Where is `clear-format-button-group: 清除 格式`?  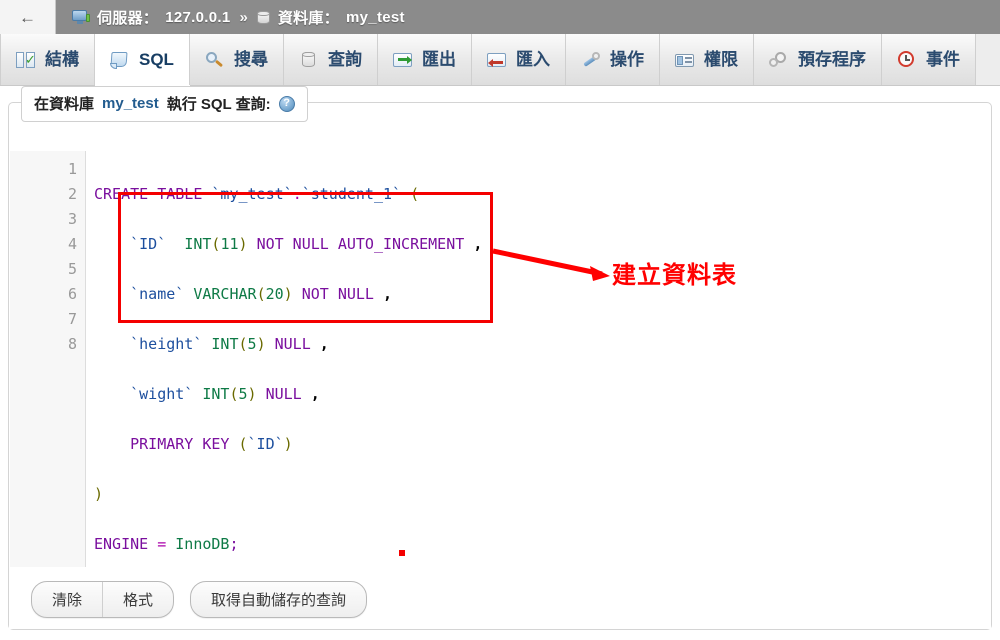
clear-format-button-group: 清除 格式 is located at coordinates (103, 599).